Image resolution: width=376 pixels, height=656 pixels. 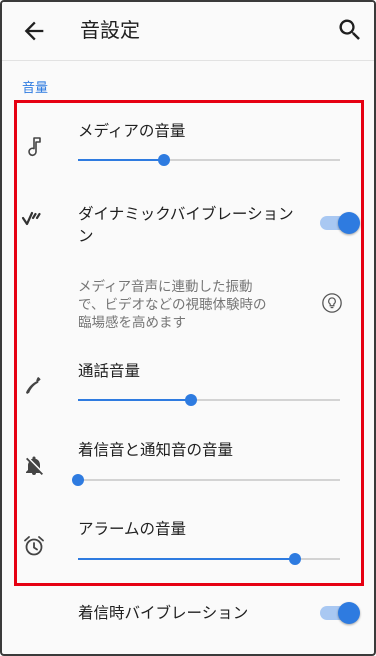 What do you see at coordinates (209, 160) in the screenshot?
I see `media-volume-slider` at bounding box center [209, 160].